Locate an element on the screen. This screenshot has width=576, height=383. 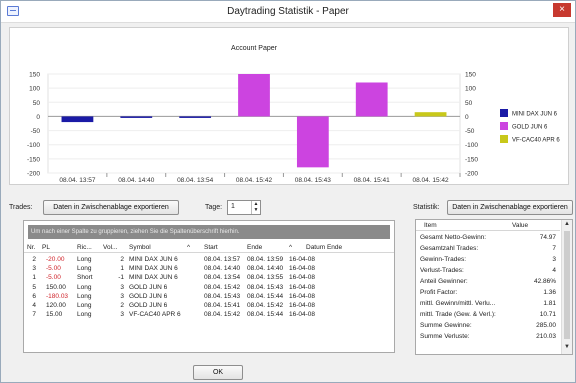
trades-col-header: Start is located at coordinates (211, 247).